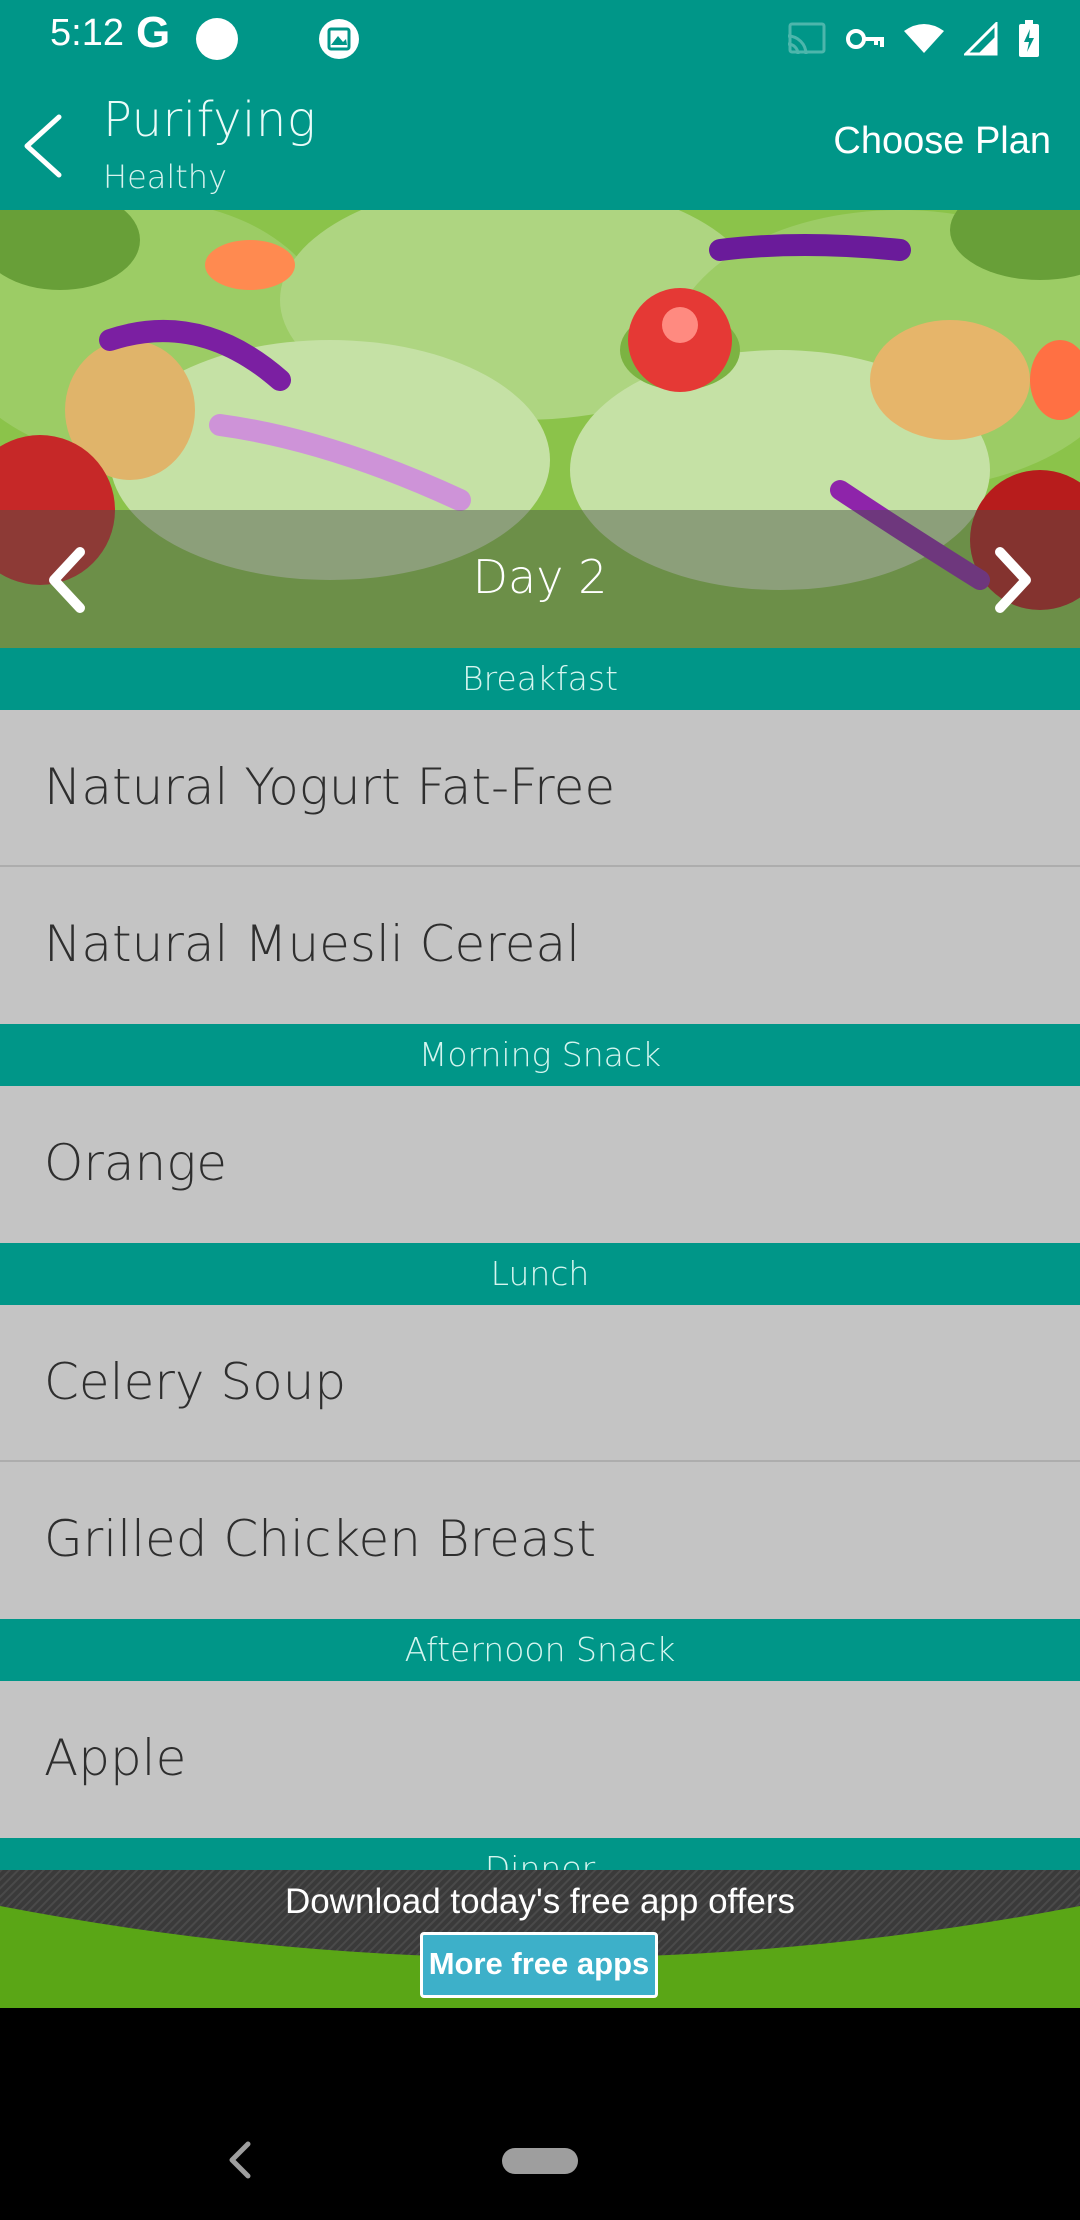  Describe the element at coordinates (981, 39) in the screenshot. I see `signal-icon` at that location.